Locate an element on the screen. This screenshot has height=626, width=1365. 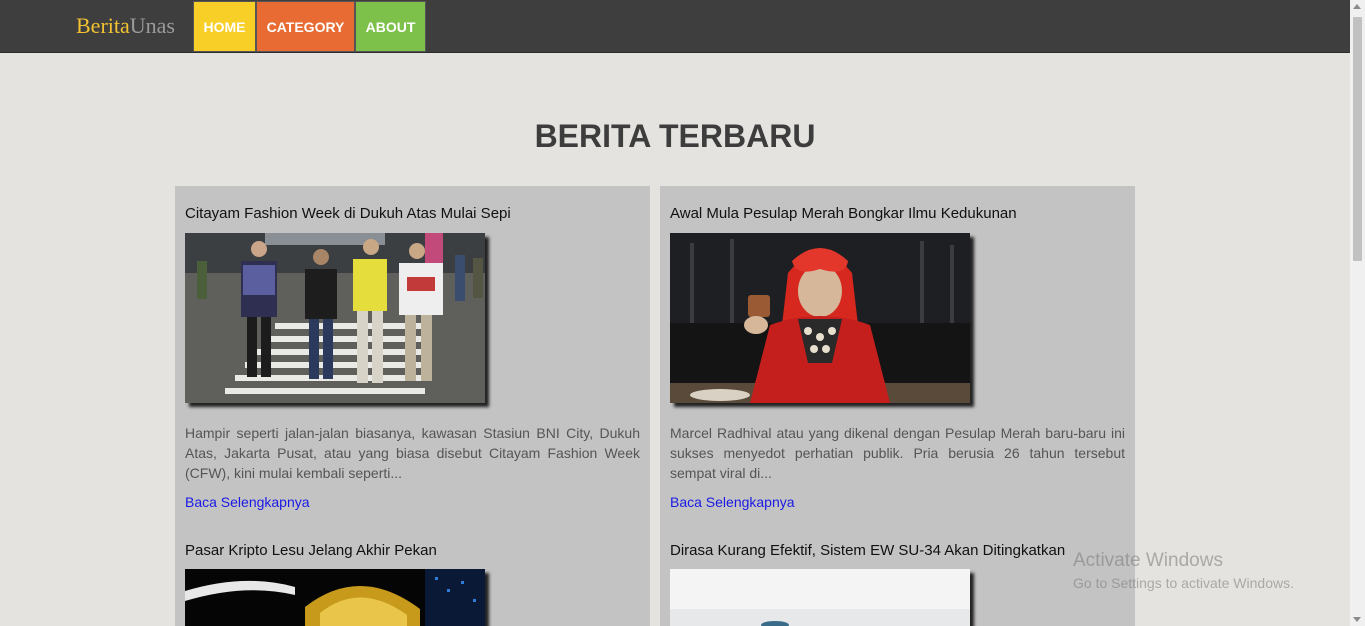
nav-category-link: CATEGORY is located at coordinates (305, 26).